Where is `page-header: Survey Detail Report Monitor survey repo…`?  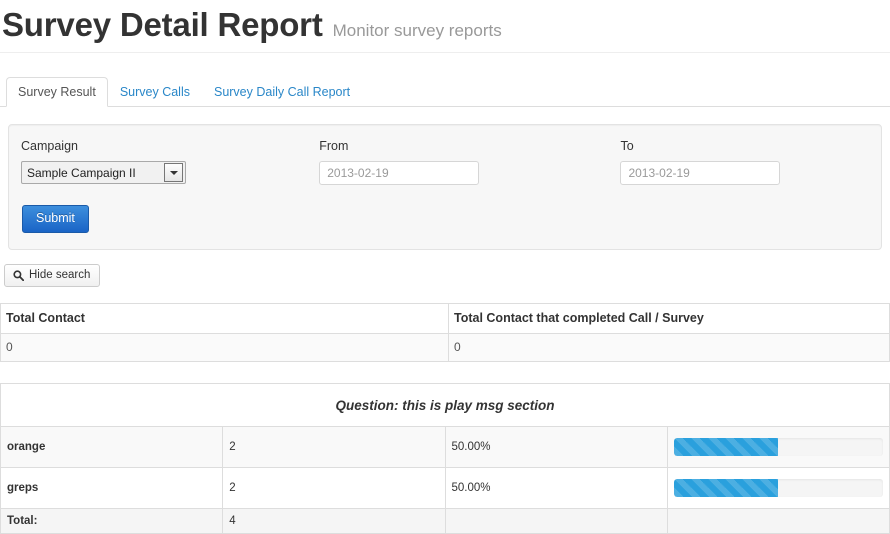 page-header: Survey Detail Report Monitor survey repo… is located at coordinates (445, 26).